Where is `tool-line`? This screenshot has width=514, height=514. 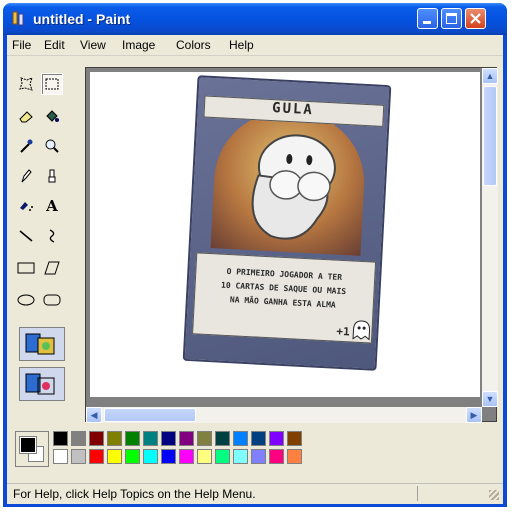 tool-line is located at coordinates (26, 236).